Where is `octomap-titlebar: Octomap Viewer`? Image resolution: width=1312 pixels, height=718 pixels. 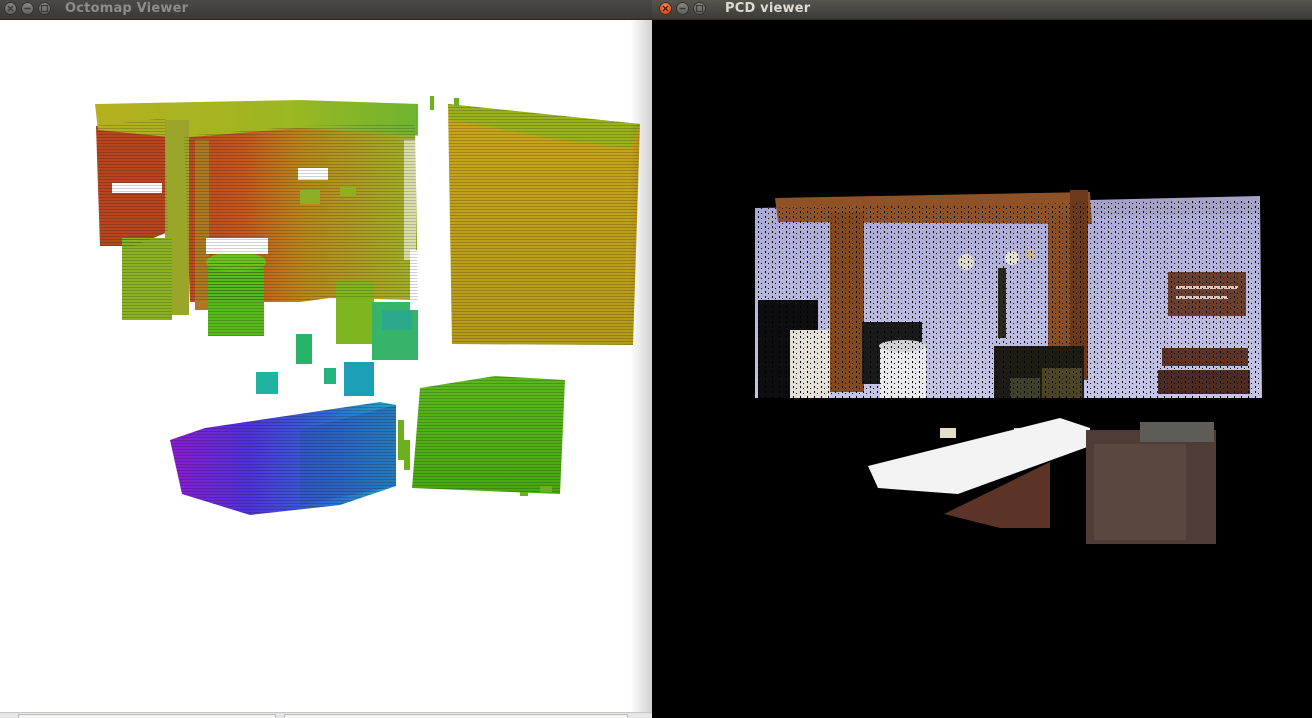
octomap-titlebar: Octomap Viewer is located at coordinates (326, 10).